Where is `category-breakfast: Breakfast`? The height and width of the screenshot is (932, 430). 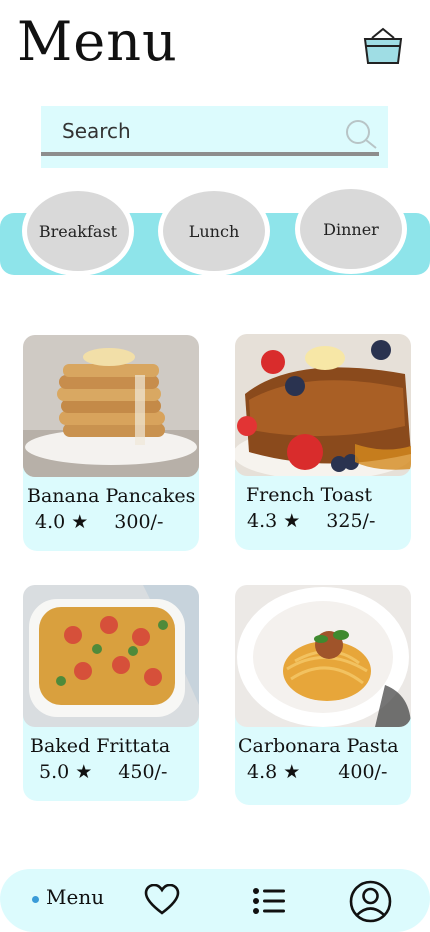 category-breakfast: Breakfast is located at coordinates (78, 231).